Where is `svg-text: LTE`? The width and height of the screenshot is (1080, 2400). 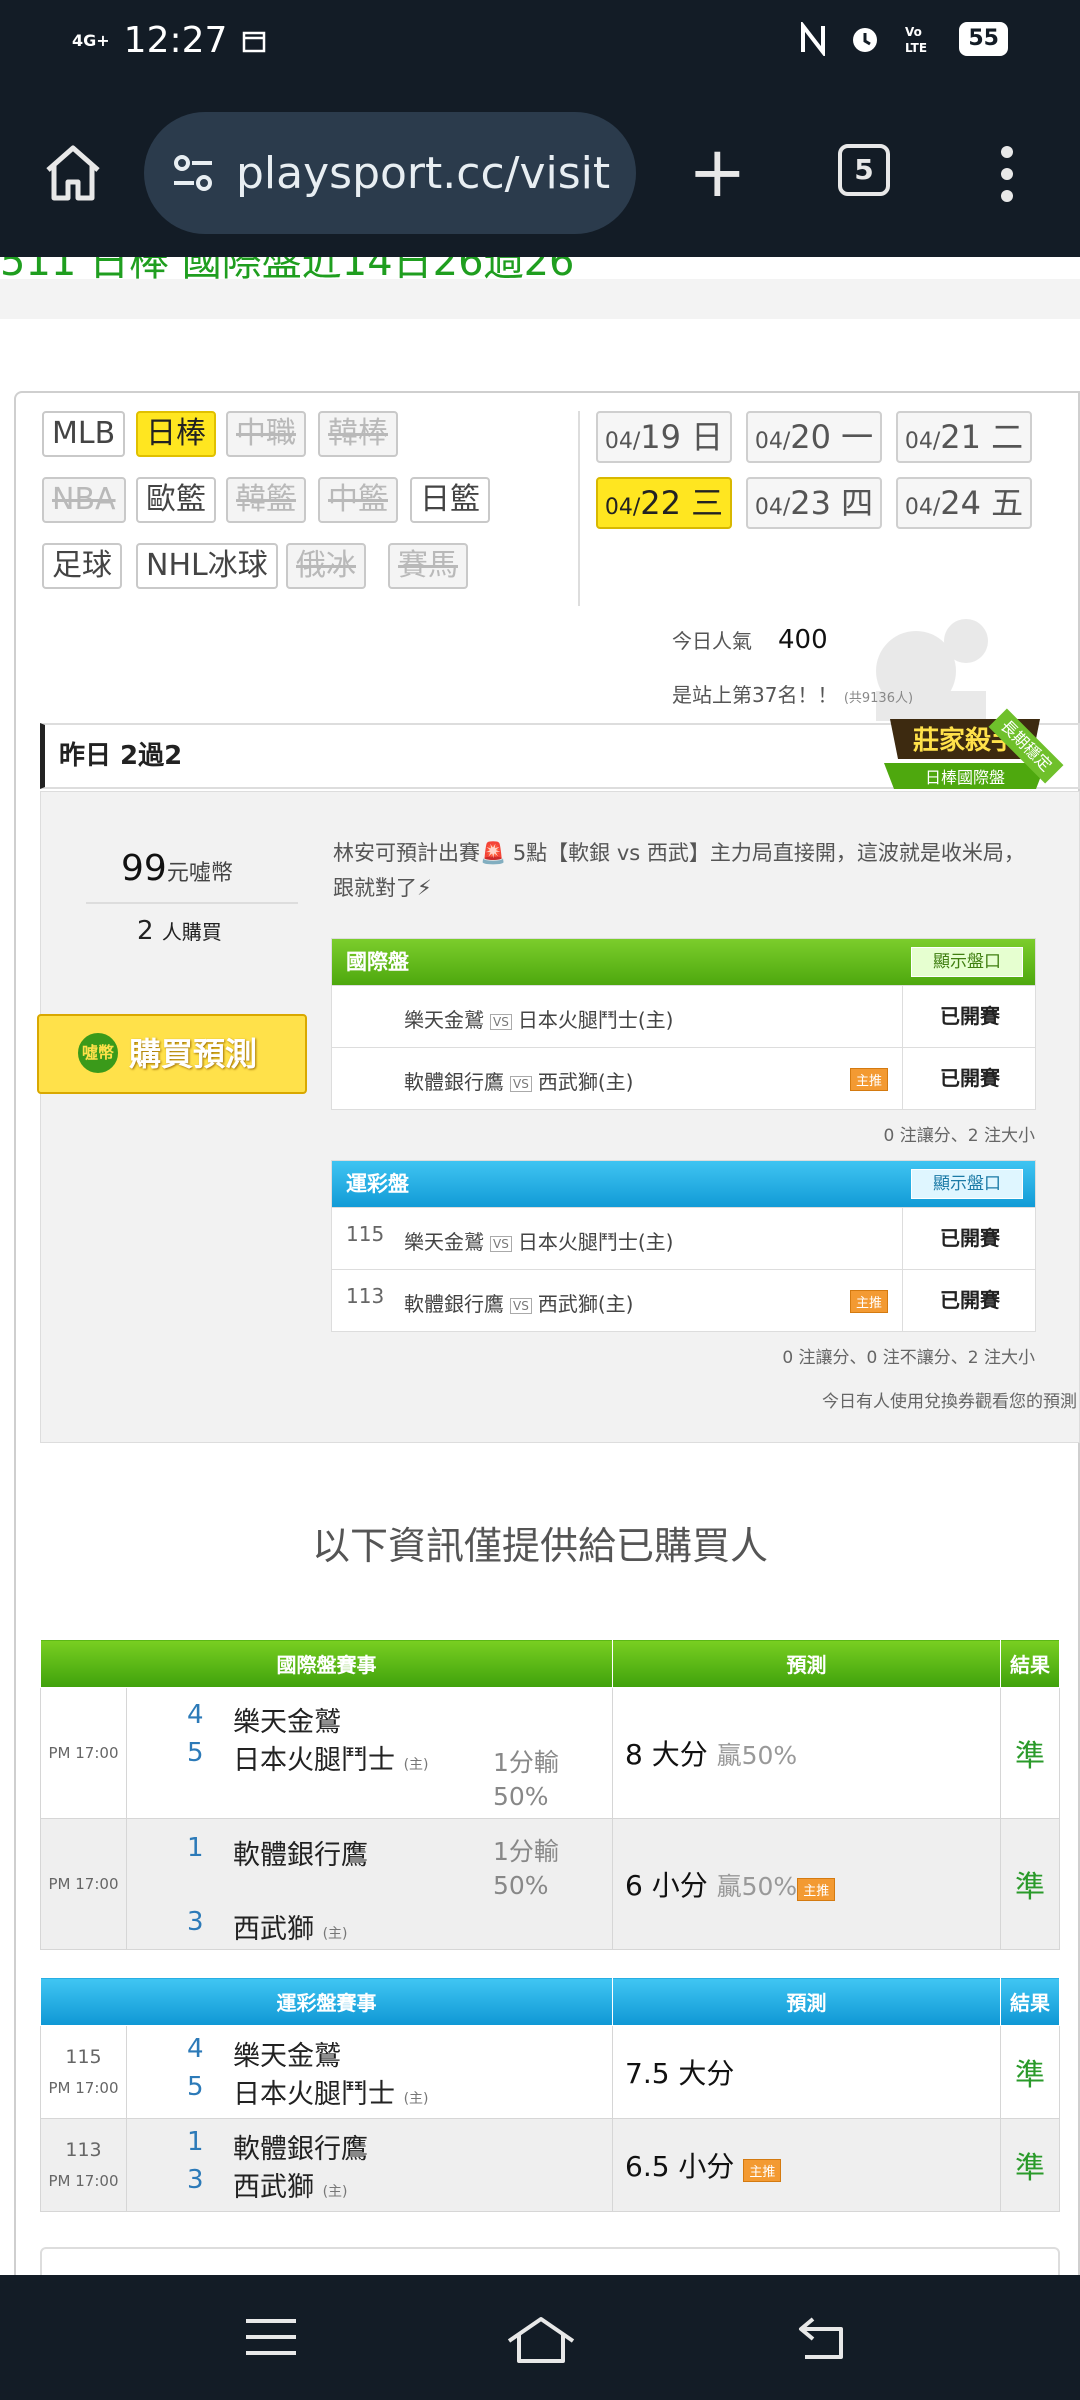
svg-text: LTE is located at coordinates (916, 48).